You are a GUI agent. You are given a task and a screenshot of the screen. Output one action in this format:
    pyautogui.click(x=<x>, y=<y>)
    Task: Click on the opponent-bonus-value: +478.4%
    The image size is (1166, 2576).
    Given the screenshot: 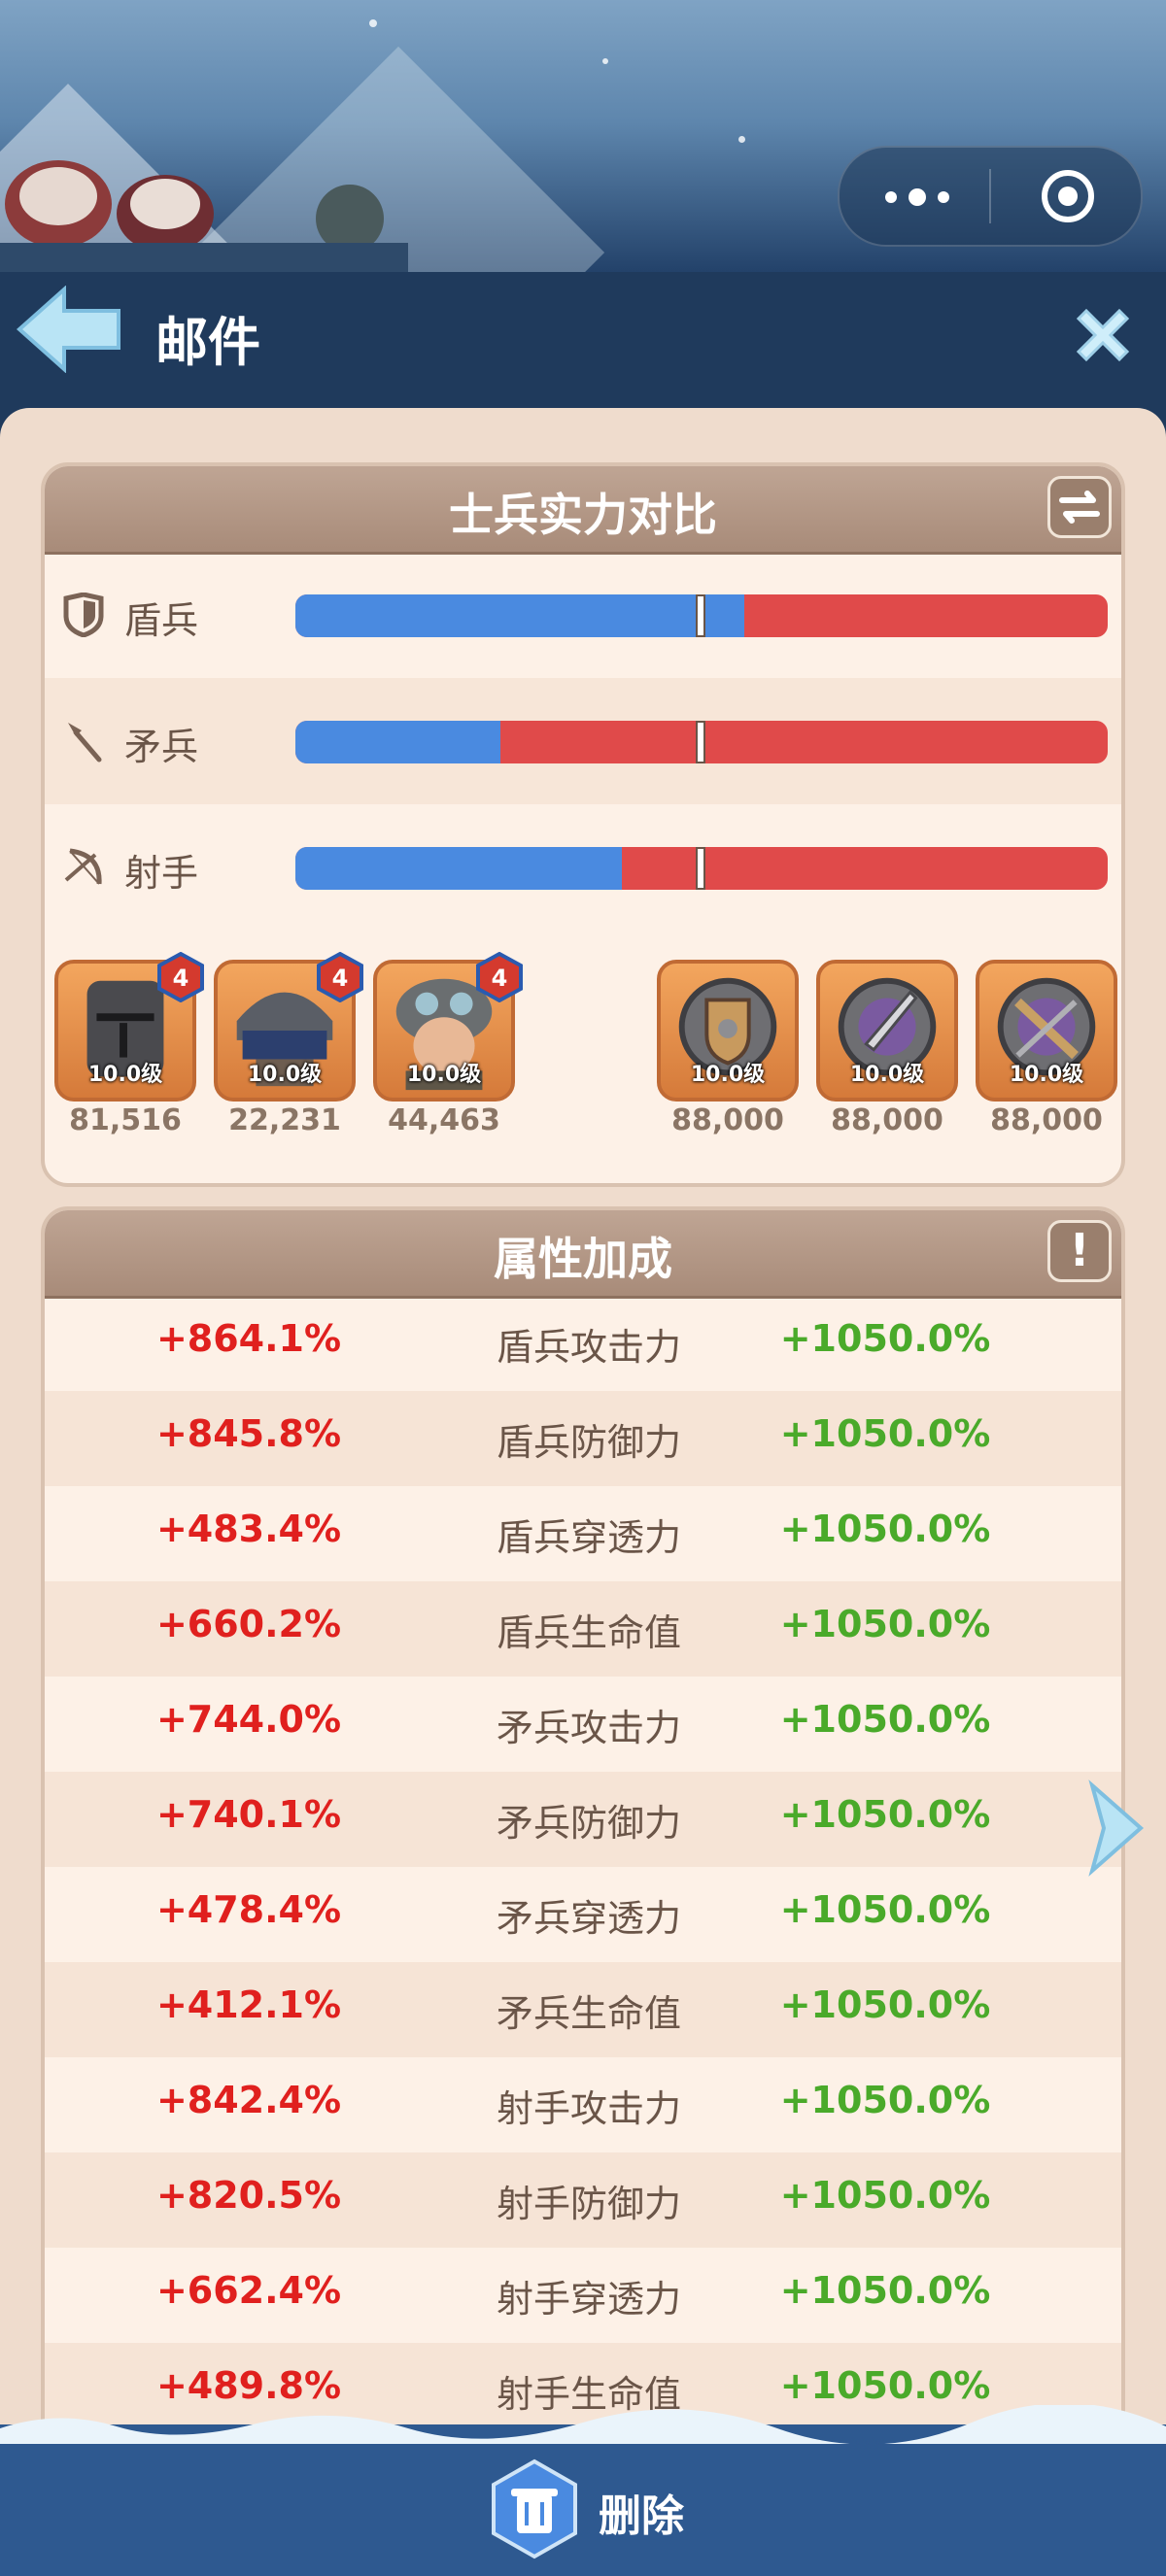 What is the action you would take?
    pyautogui.click(x=248, y=1909)
    